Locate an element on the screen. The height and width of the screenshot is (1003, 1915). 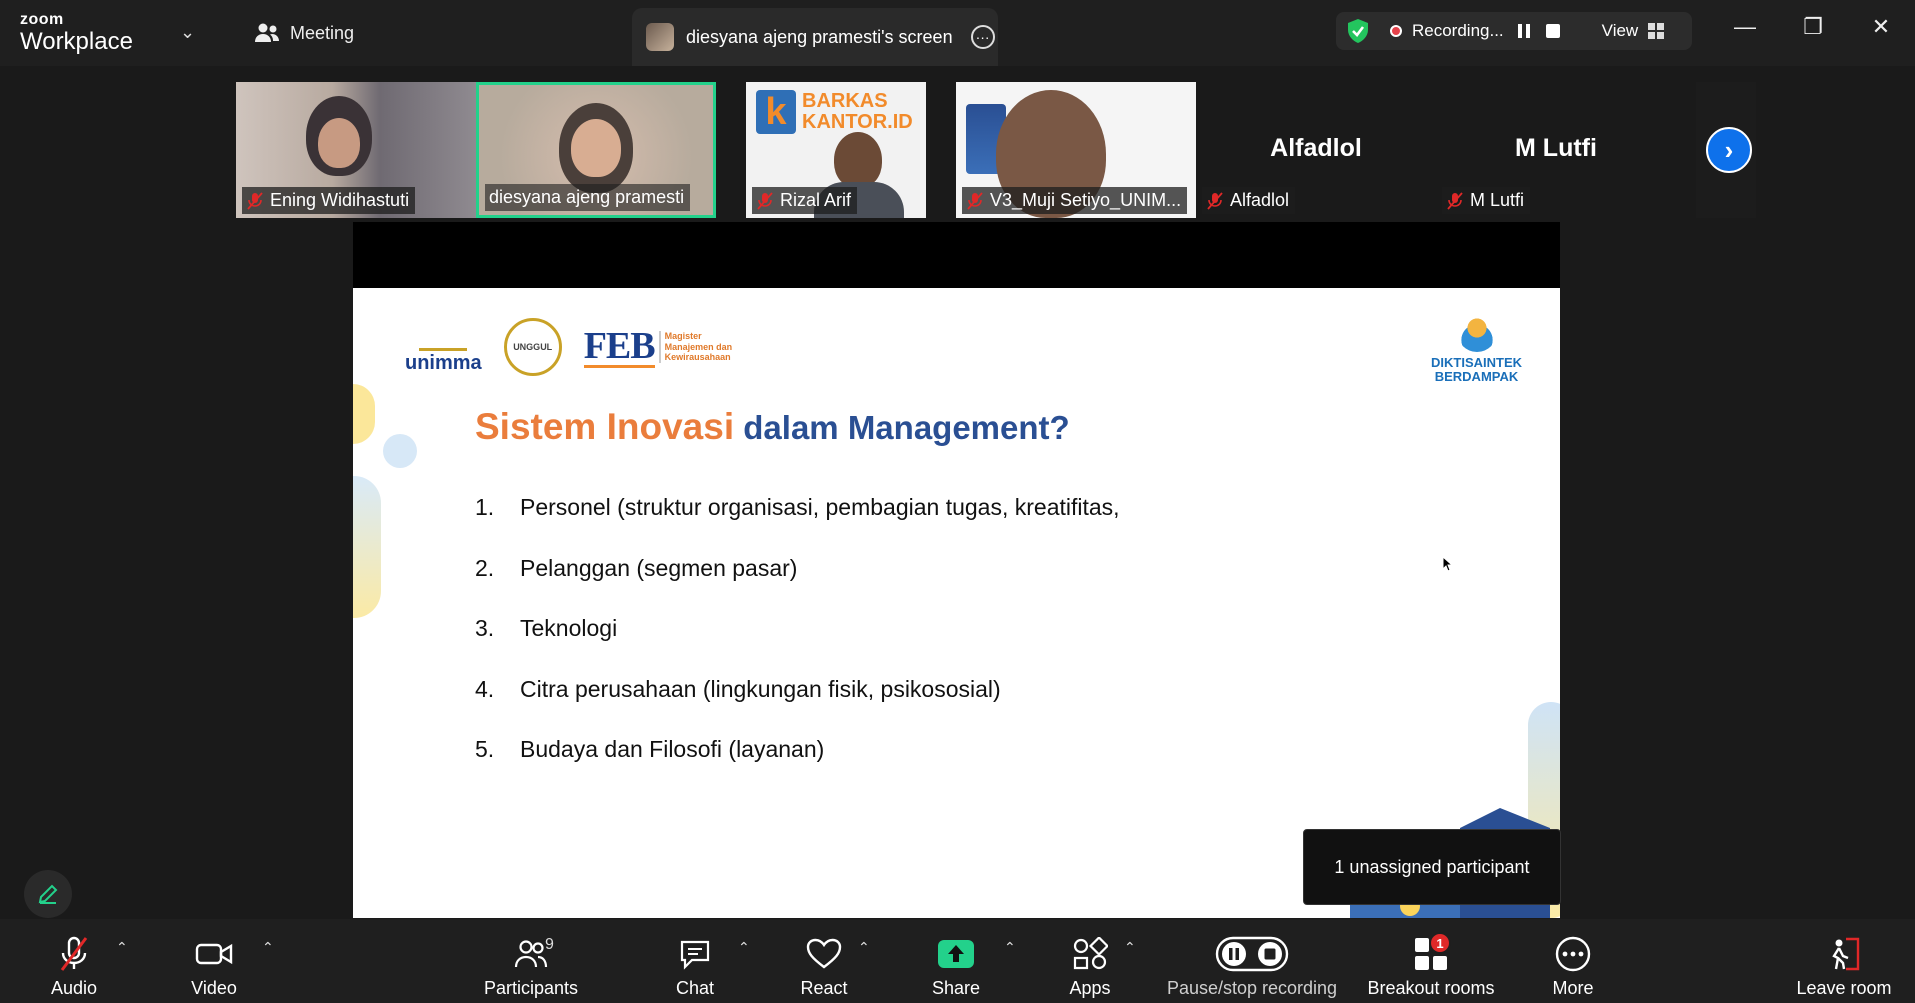
meeting-button: Meeting is located at coordinates (304, 33).